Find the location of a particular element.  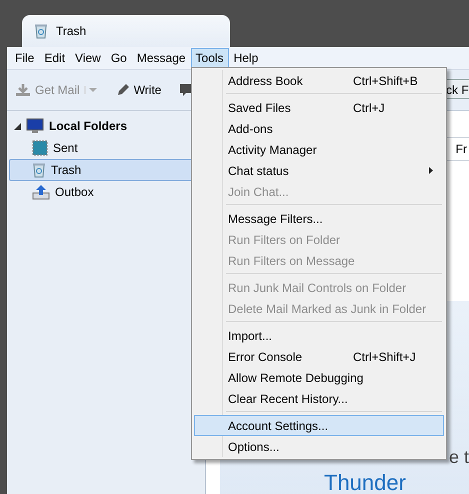

window-tab: Trash is located at coordinates (126, 31).